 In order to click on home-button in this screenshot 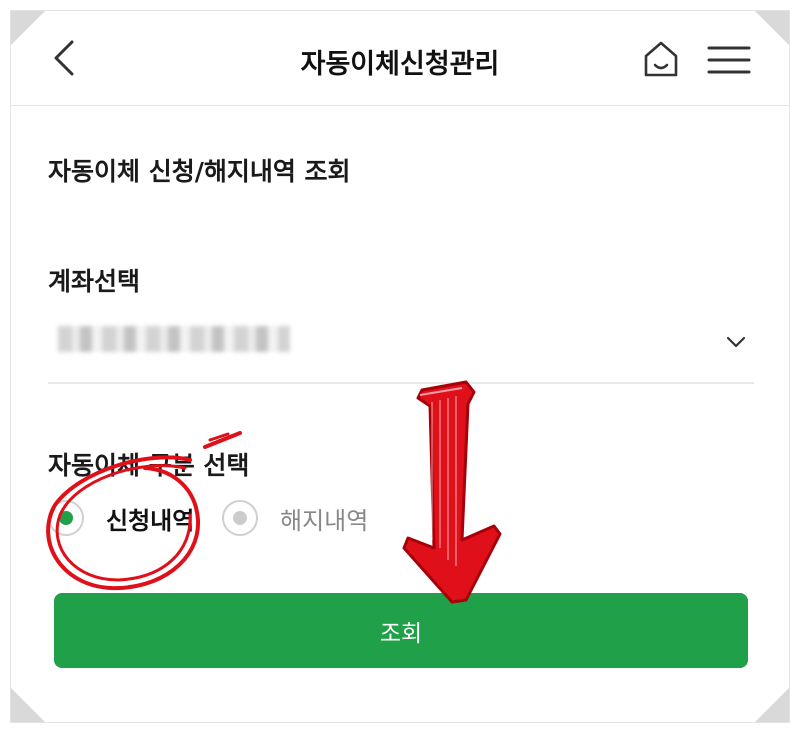, I will do `click(661, 59)`.